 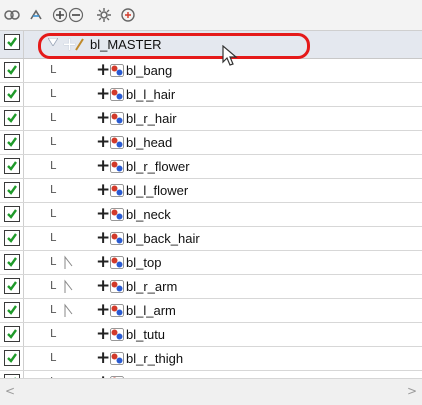 I want to click on layer-row: L + bl_r_flower, so click(x=211, y=167).